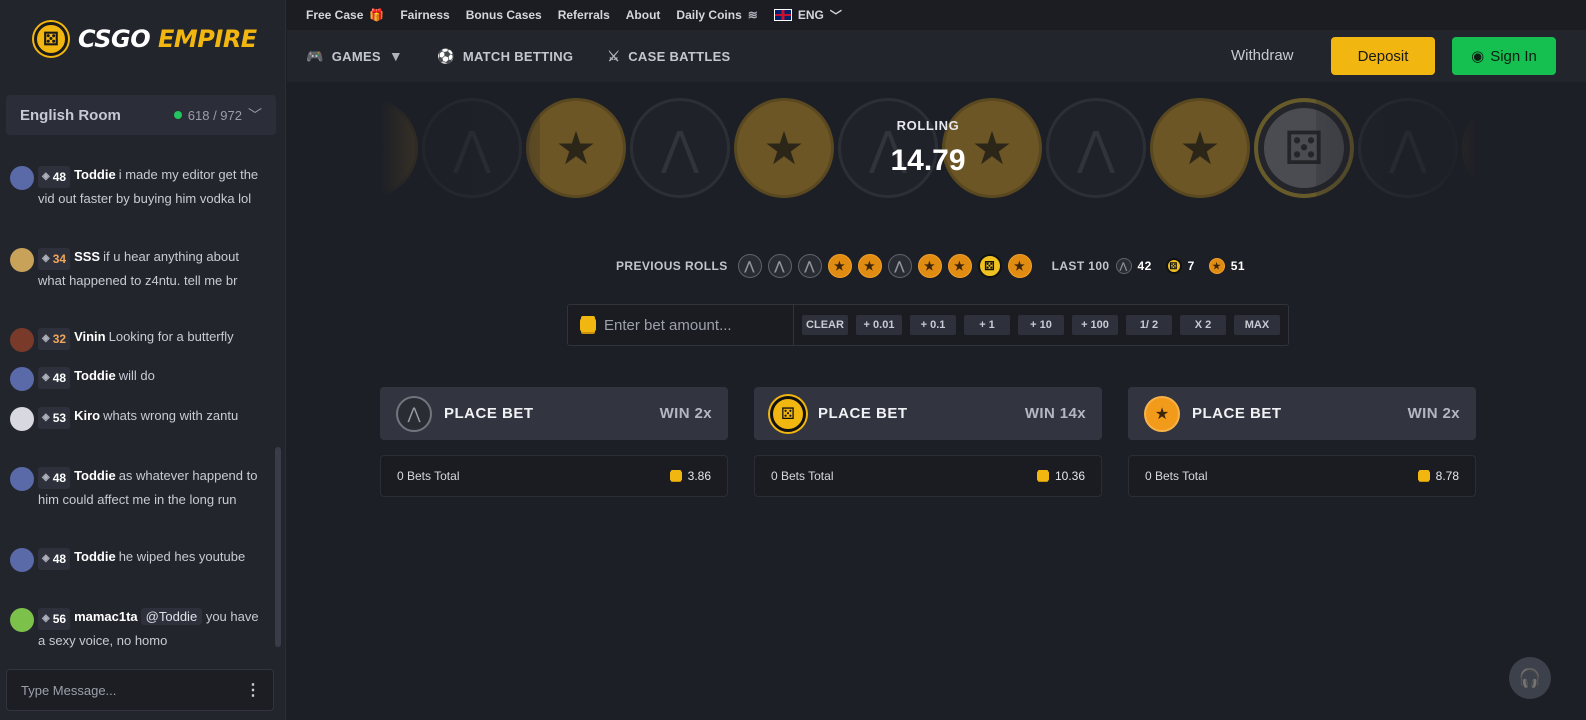 This screenshot has width=1586, height=720. I want to click on add-0-01-button: + 0.01, so click(879, 325).